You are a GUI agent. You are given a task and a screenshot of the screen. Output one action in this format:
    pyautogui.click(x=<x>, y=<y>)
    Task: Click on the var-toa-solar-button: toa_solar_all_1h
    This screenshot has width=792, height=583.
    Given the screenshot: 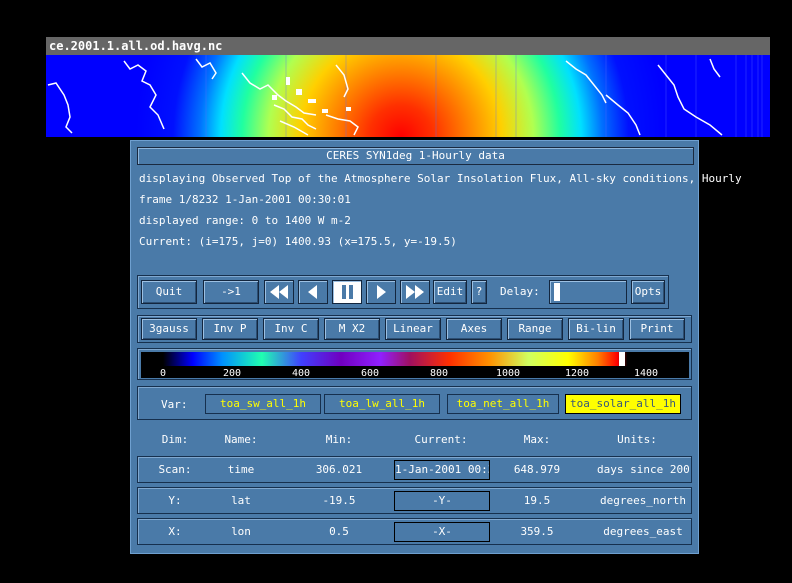 What is the action you would take?
    pyautogui.click(x=623, y=404)
    